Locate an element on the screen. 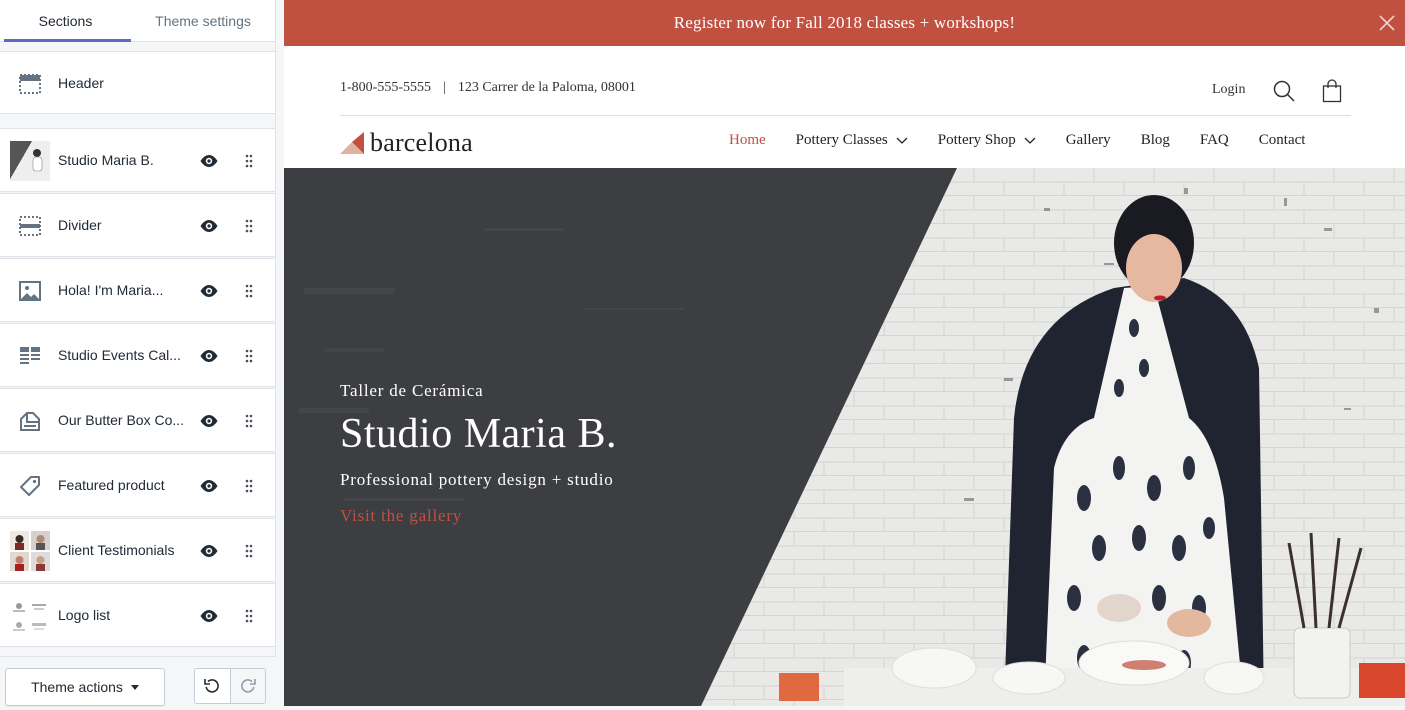 This screenshot has height=710, width=1405. nav-label: Gallery is located at coordinates (1088, 140).